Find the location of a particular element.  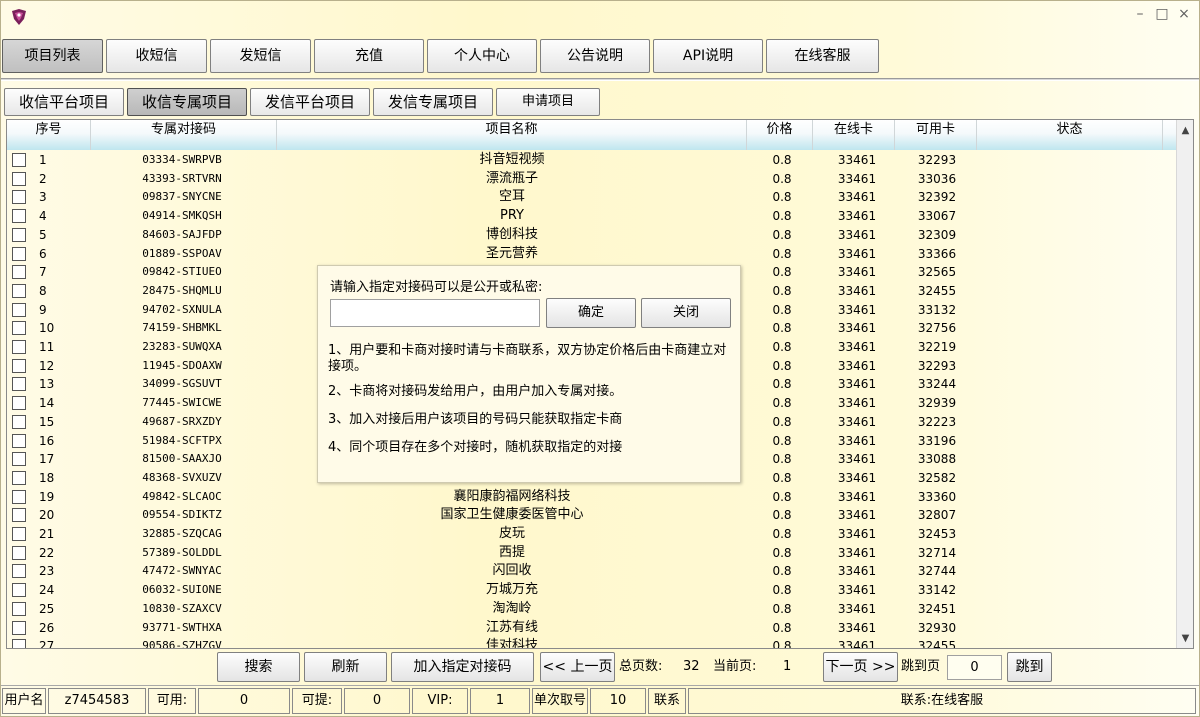

tab-send-sms: 发短信 is located at coordinates (260, 56).